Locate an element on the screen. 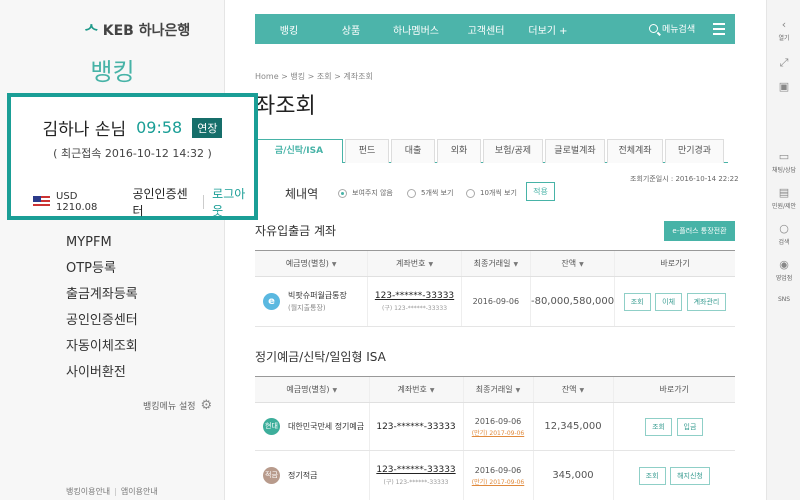  rail-open-button: ‹ 열기 is located at coordinates (783, 30).